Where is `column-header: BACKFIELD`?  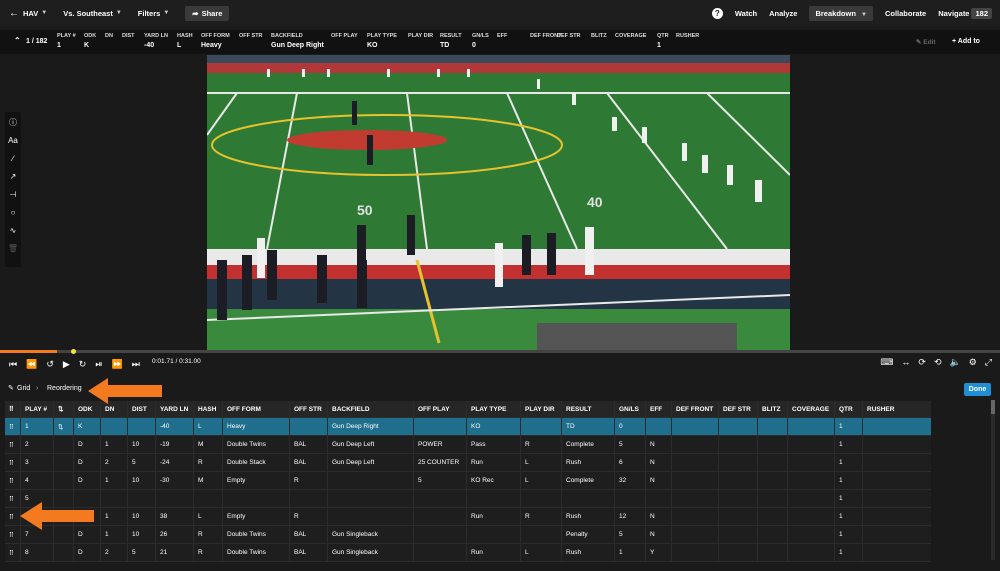 column-header: BACKFIELD is located at coordinates (370, 409).